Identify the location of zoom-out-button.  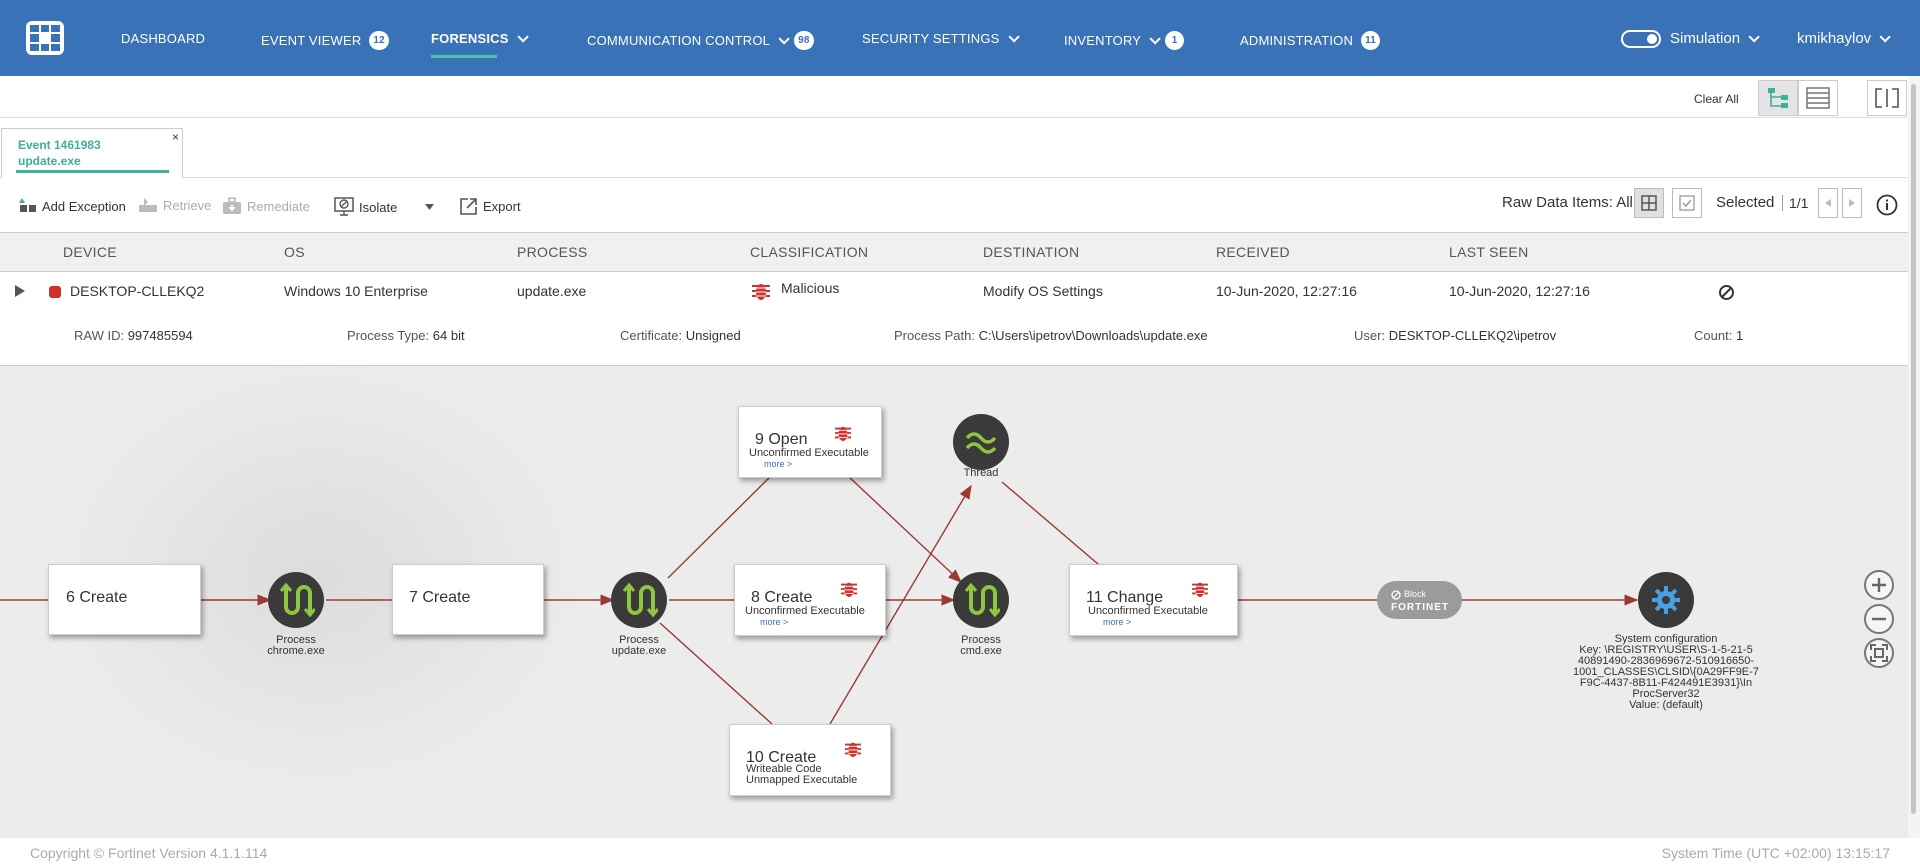
(1879, 619).